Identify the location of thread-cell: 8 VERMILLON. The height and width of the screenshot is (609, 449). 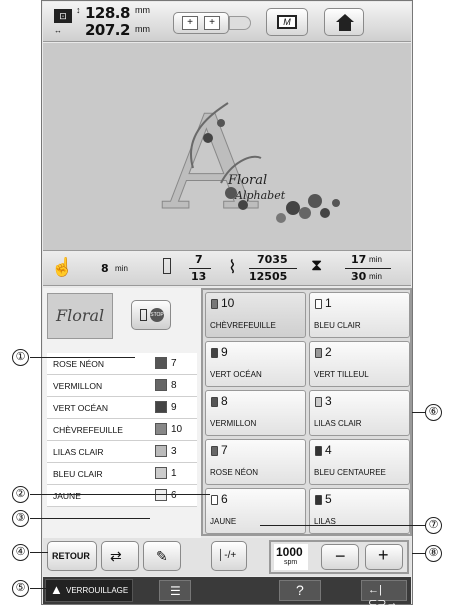
(255, 413).